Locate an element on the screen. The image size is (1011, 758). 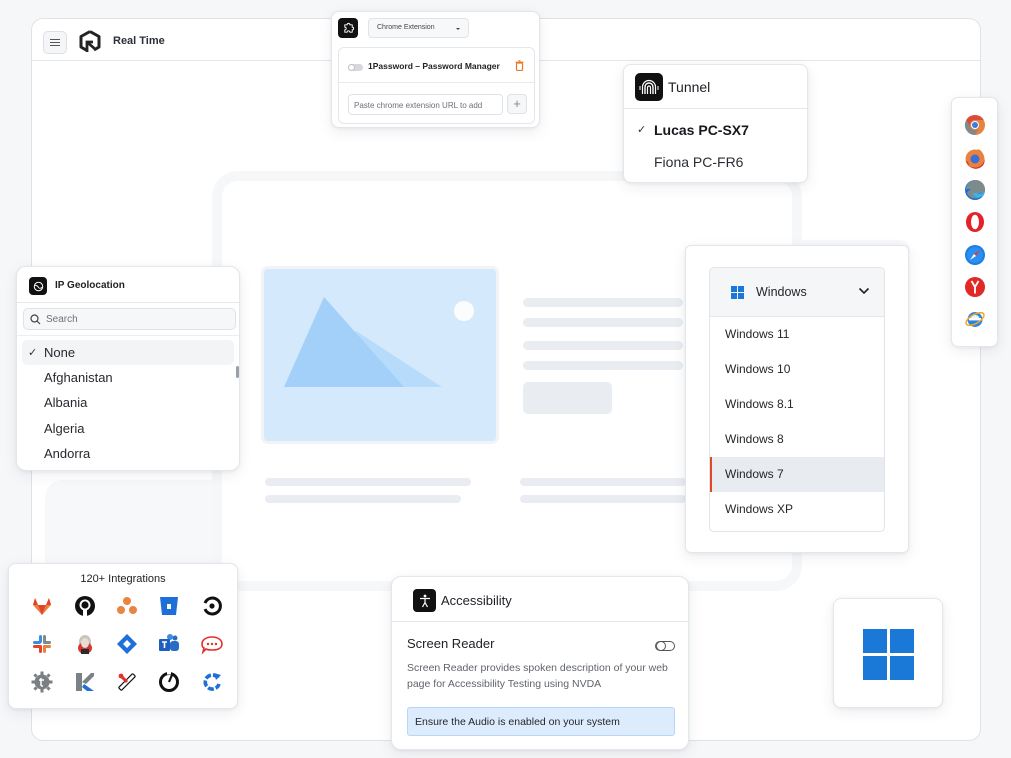
os-version-option: Windows 8 is located at coordinates (797, 439).